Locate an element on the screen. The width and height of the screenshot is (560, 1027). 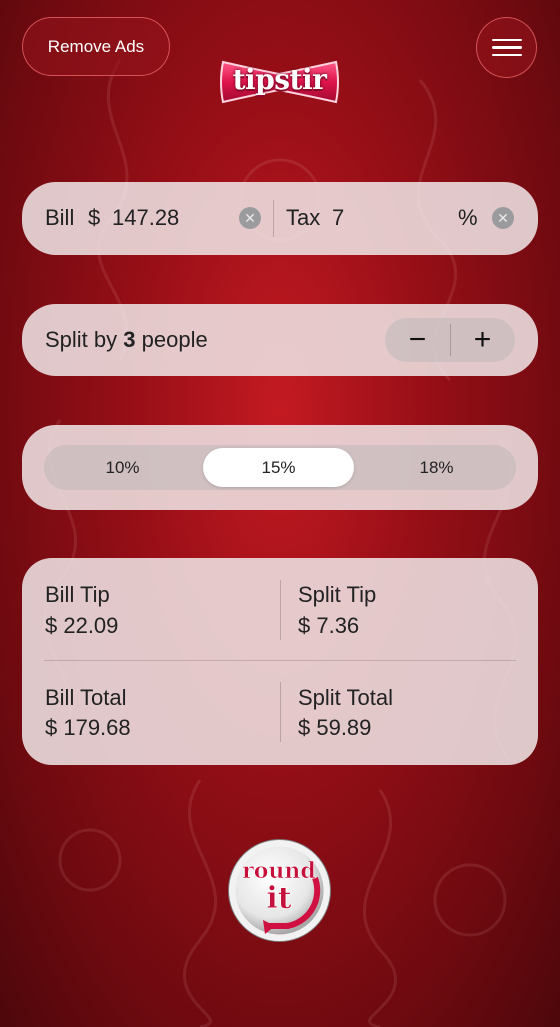
results-horizontal-divider is located at coordinates (280, 660).